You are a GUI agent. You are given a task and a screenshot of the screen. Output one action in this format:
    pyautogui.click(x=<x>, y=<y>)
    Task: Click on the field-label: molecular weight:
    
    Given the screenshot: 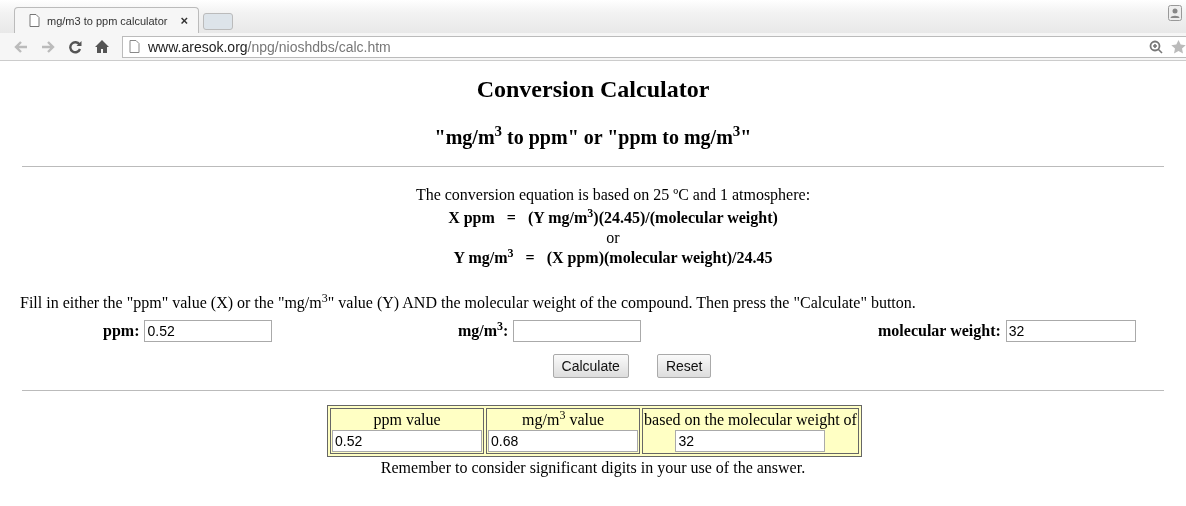 What is the action you would take?
    pyautogui.click(x=939, y=331)
    